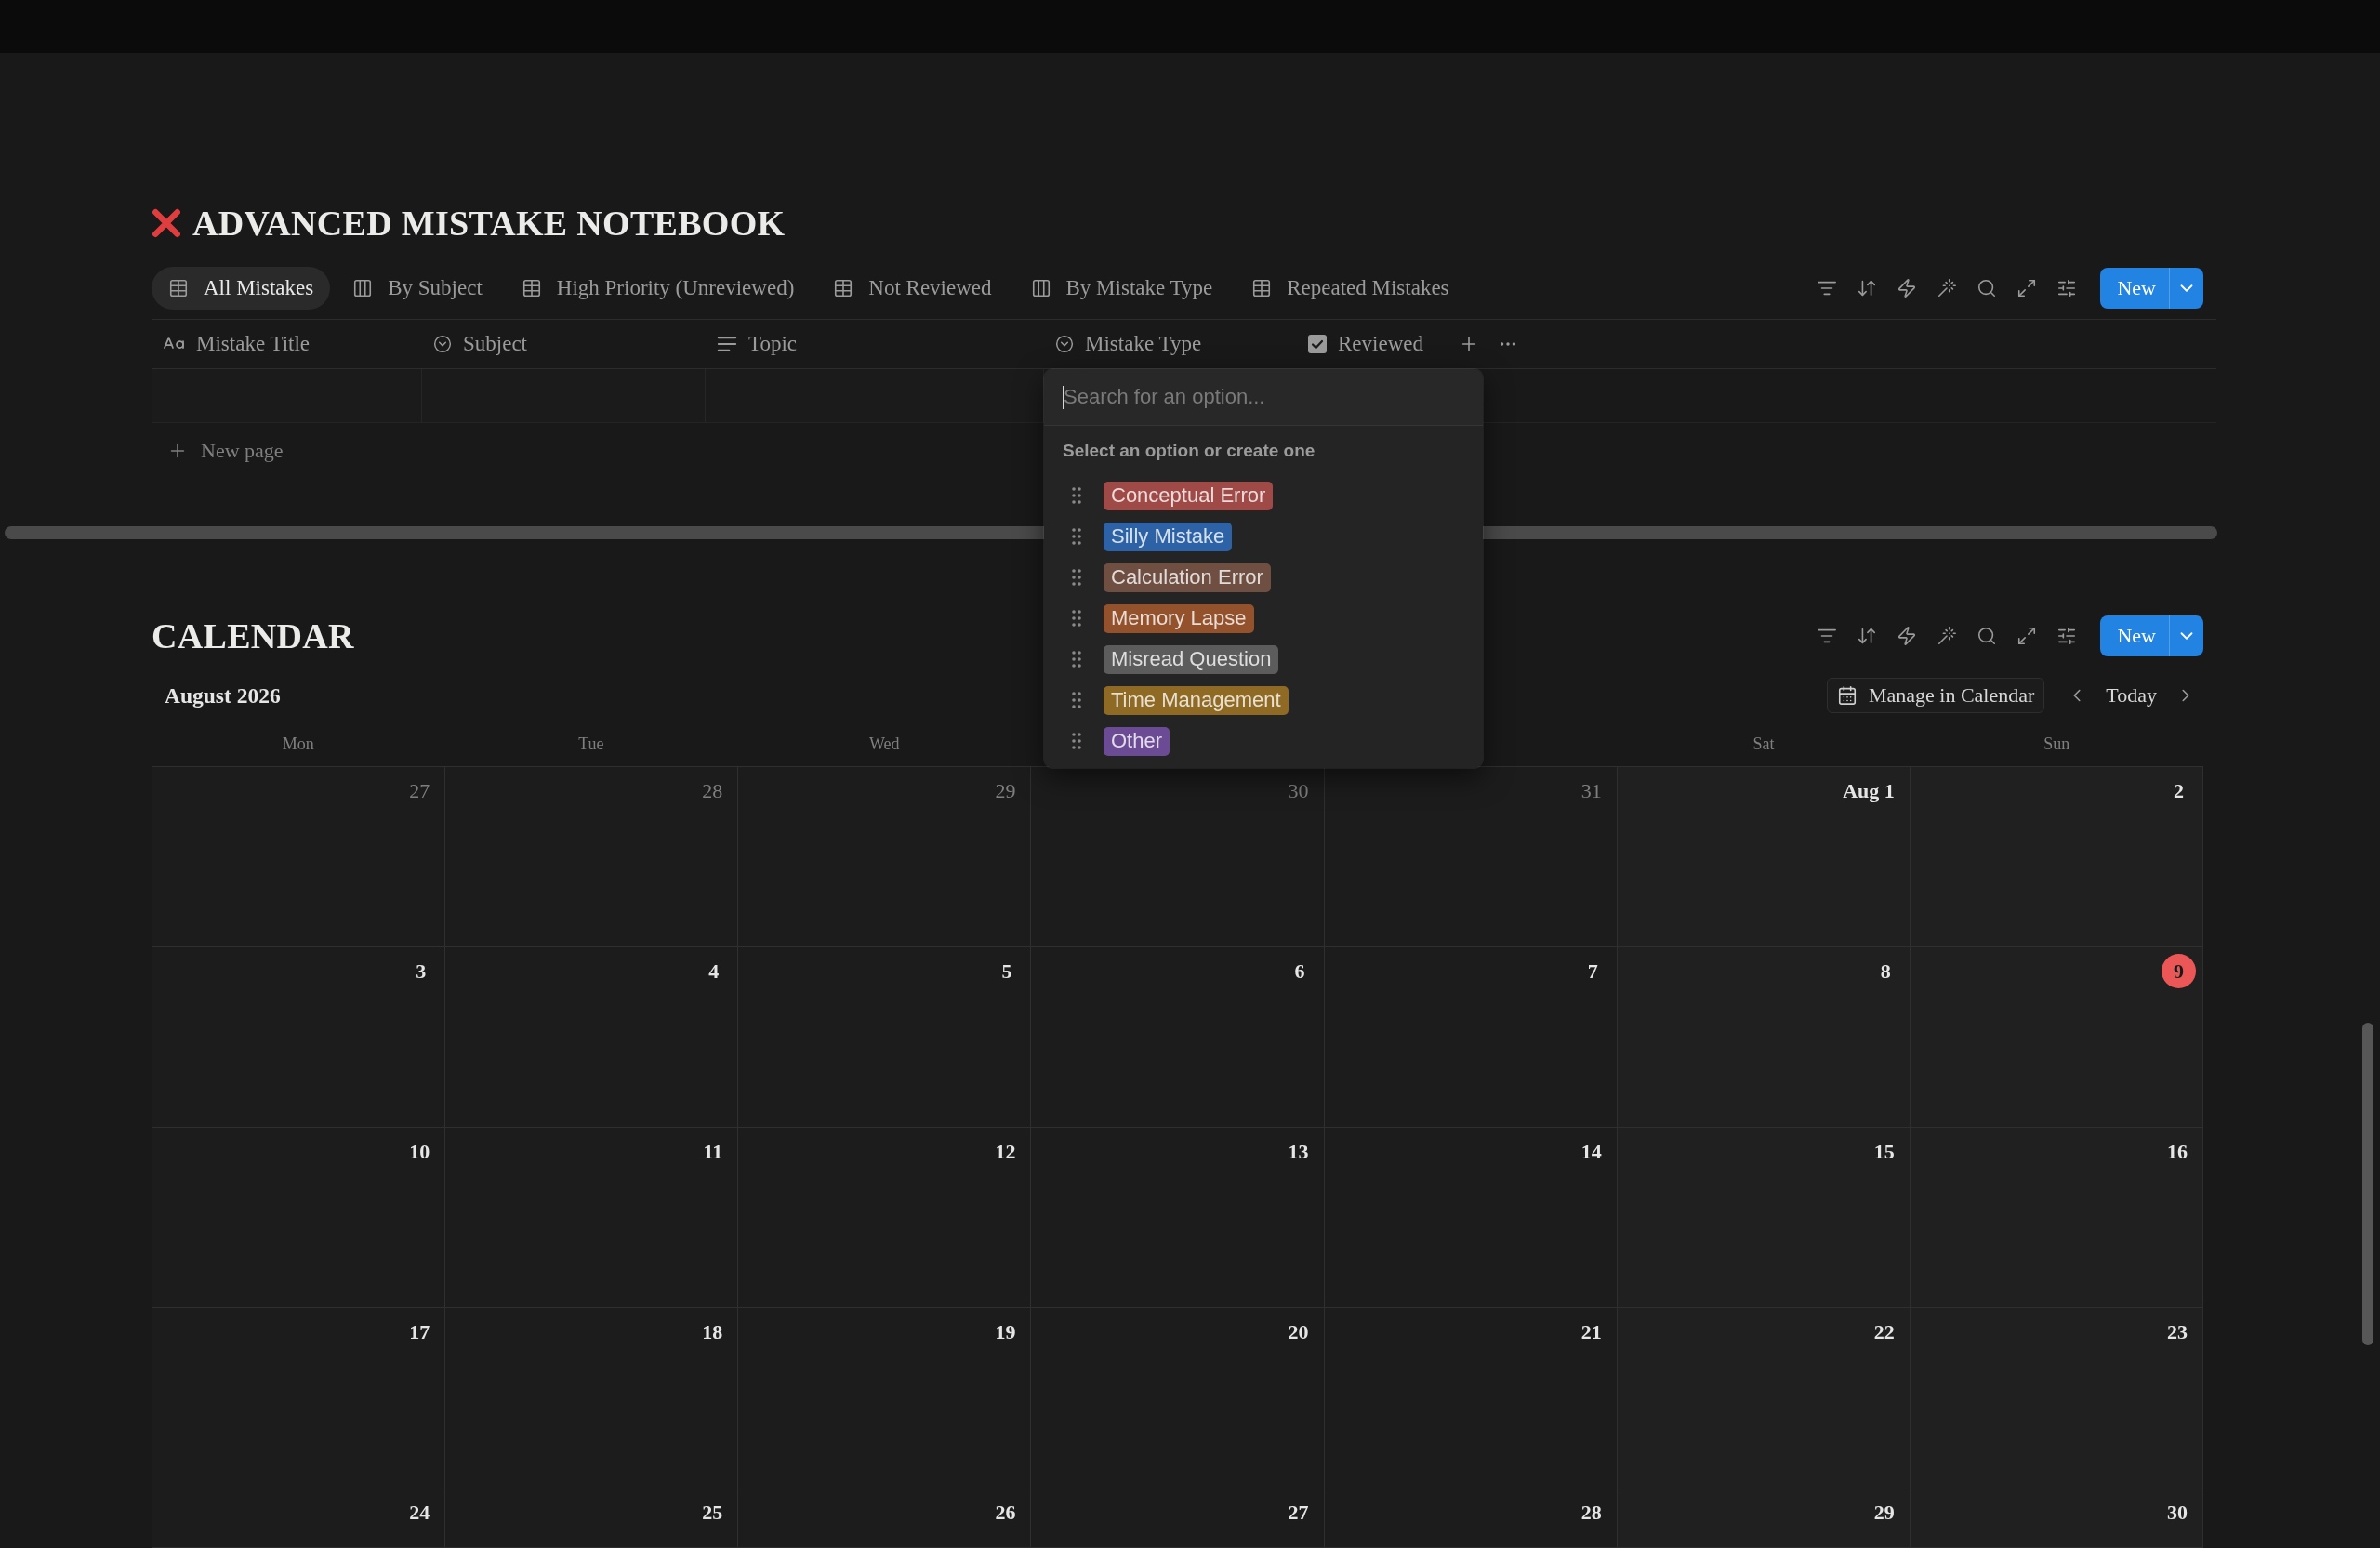 The width and height of the screenshot is (2380, 1548). I want to click on column-header: Subject, so click(480, 344).